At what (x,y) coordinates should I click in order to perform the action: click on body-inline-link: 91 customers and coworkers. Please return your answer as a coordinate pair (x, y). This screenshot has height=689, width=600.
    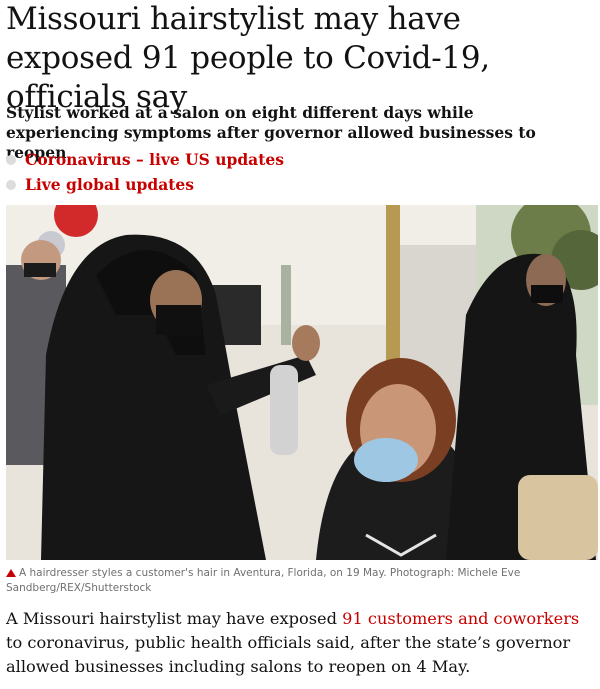
    Looking at the image, I should click on (460, 618).